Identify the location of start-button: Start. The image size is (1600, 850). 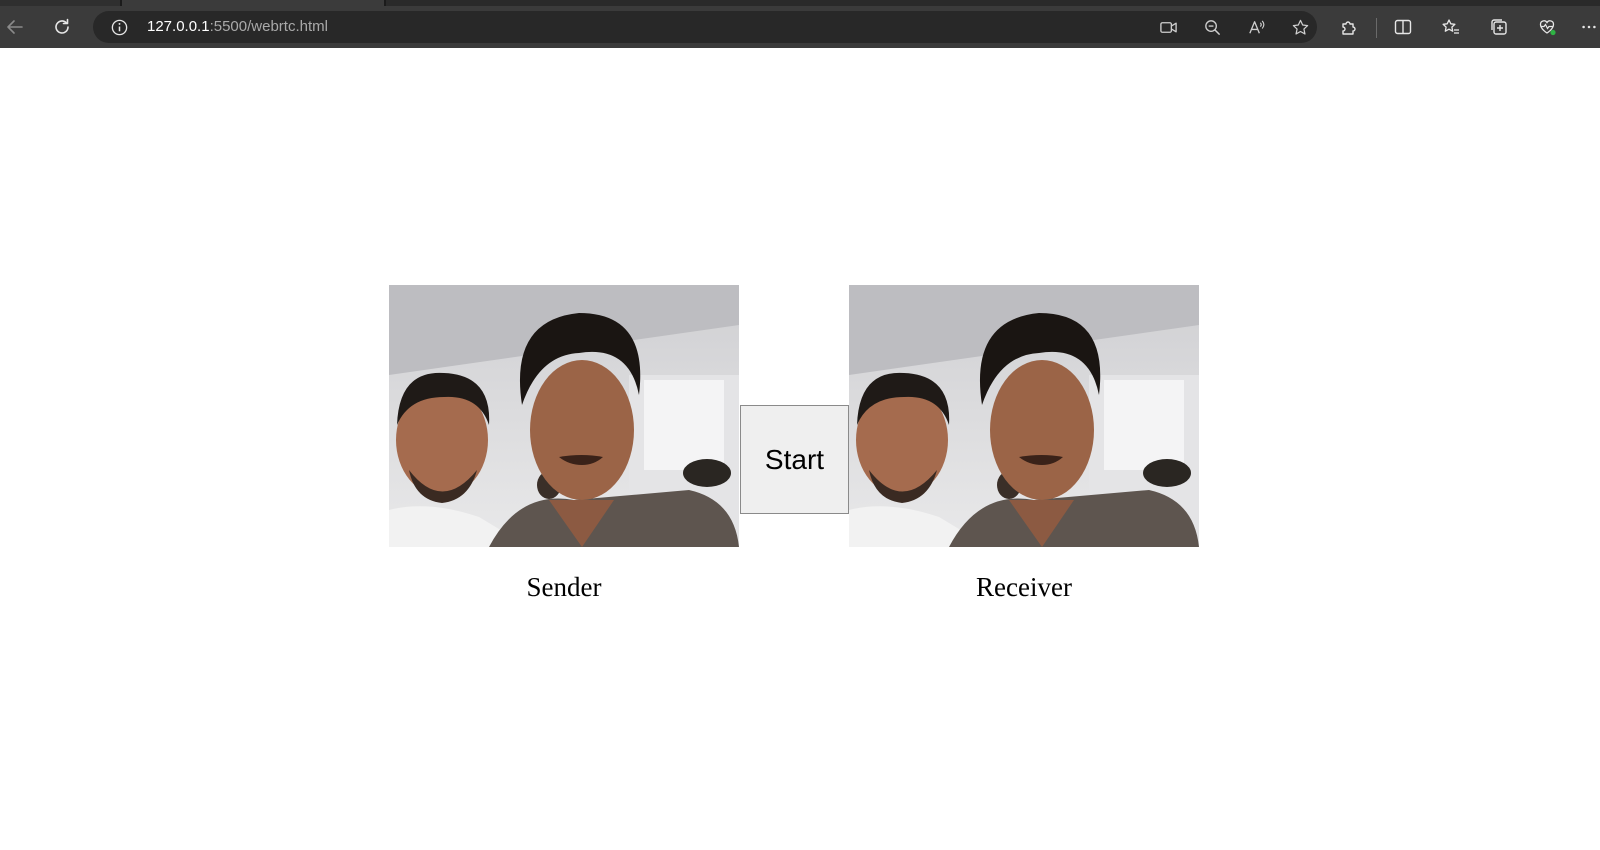
(794, 459).